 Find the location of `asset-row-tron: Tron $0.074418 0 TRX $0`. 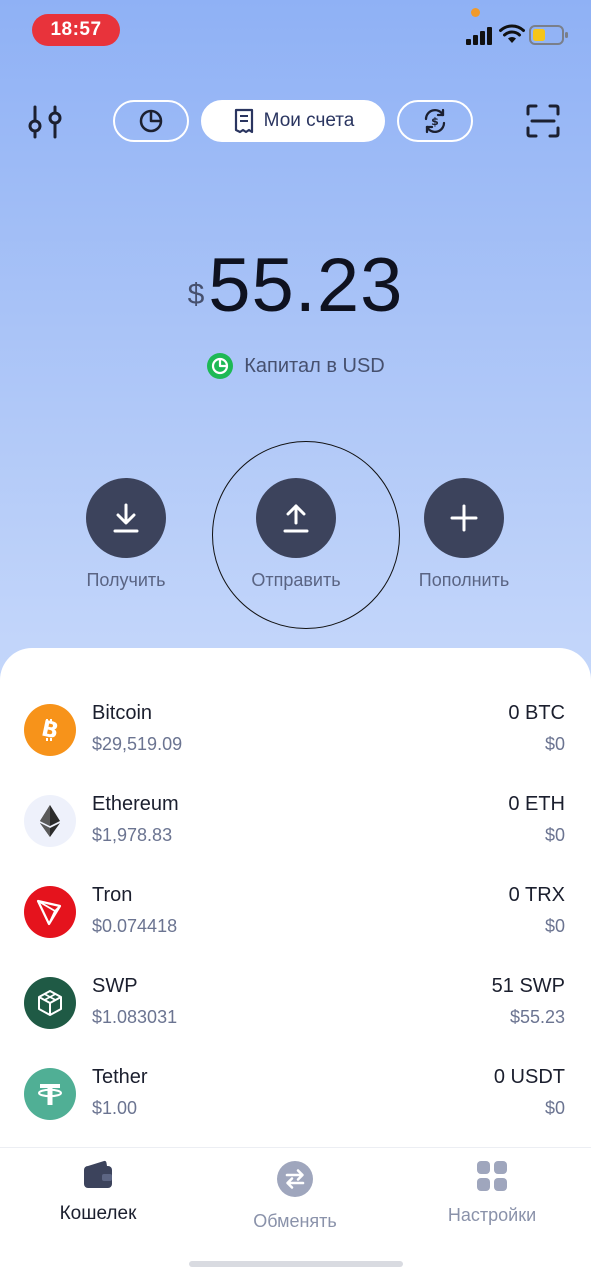

asset-row-tron: Tron $0.074418 0 TRX $0 is located at coordinates (295, 912).